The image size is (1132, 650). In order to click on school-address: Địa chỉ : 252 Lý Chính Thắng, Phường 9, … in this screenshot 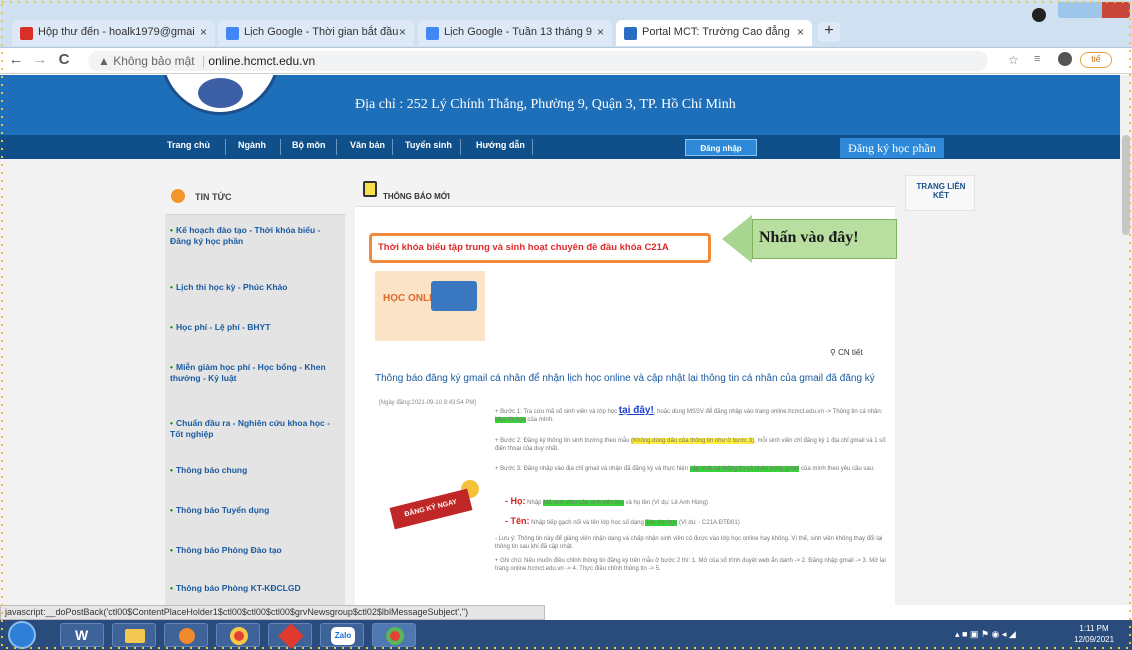, I will do `click(545, 104)`.